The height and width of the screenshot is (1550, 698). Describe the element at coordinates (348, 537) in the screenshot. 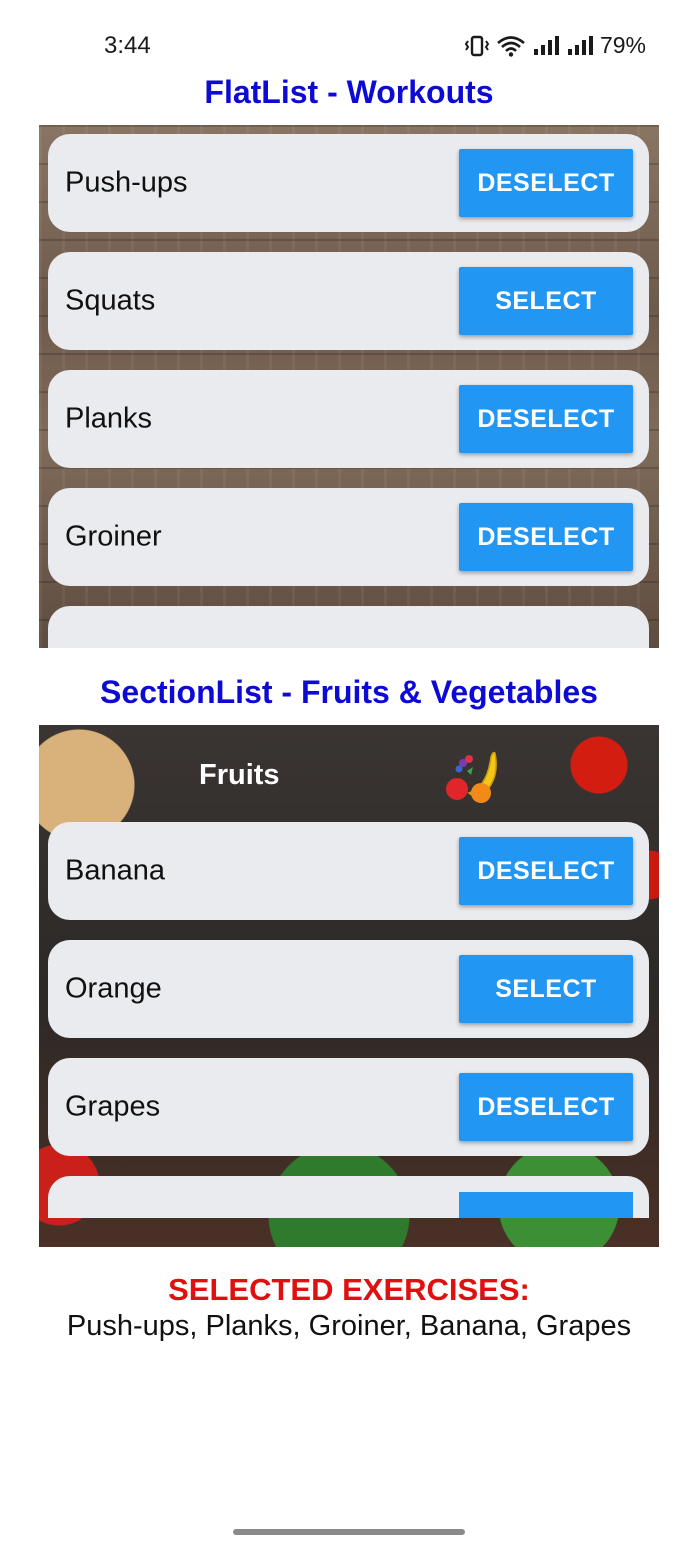

I see `list-item: Groiner DESELECT` at that location.